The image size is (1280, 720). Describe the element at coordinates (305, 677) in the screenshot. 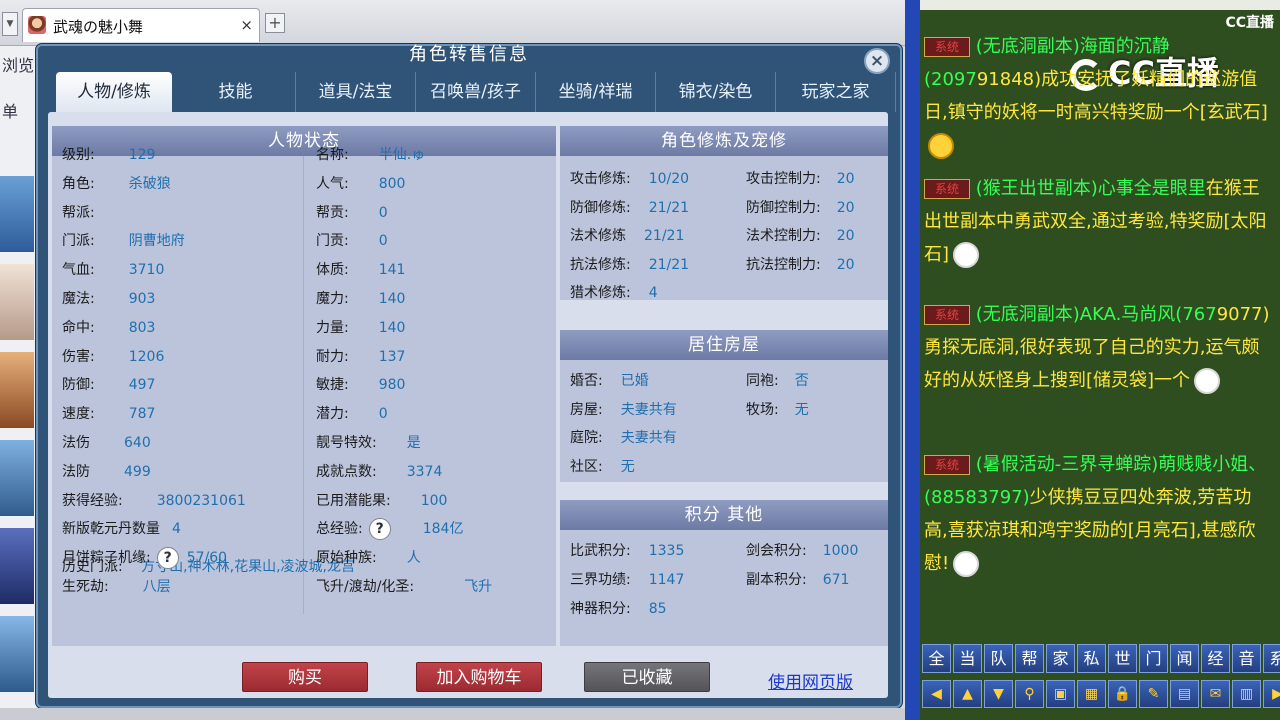

I see `buy-button: 购买` at that location.